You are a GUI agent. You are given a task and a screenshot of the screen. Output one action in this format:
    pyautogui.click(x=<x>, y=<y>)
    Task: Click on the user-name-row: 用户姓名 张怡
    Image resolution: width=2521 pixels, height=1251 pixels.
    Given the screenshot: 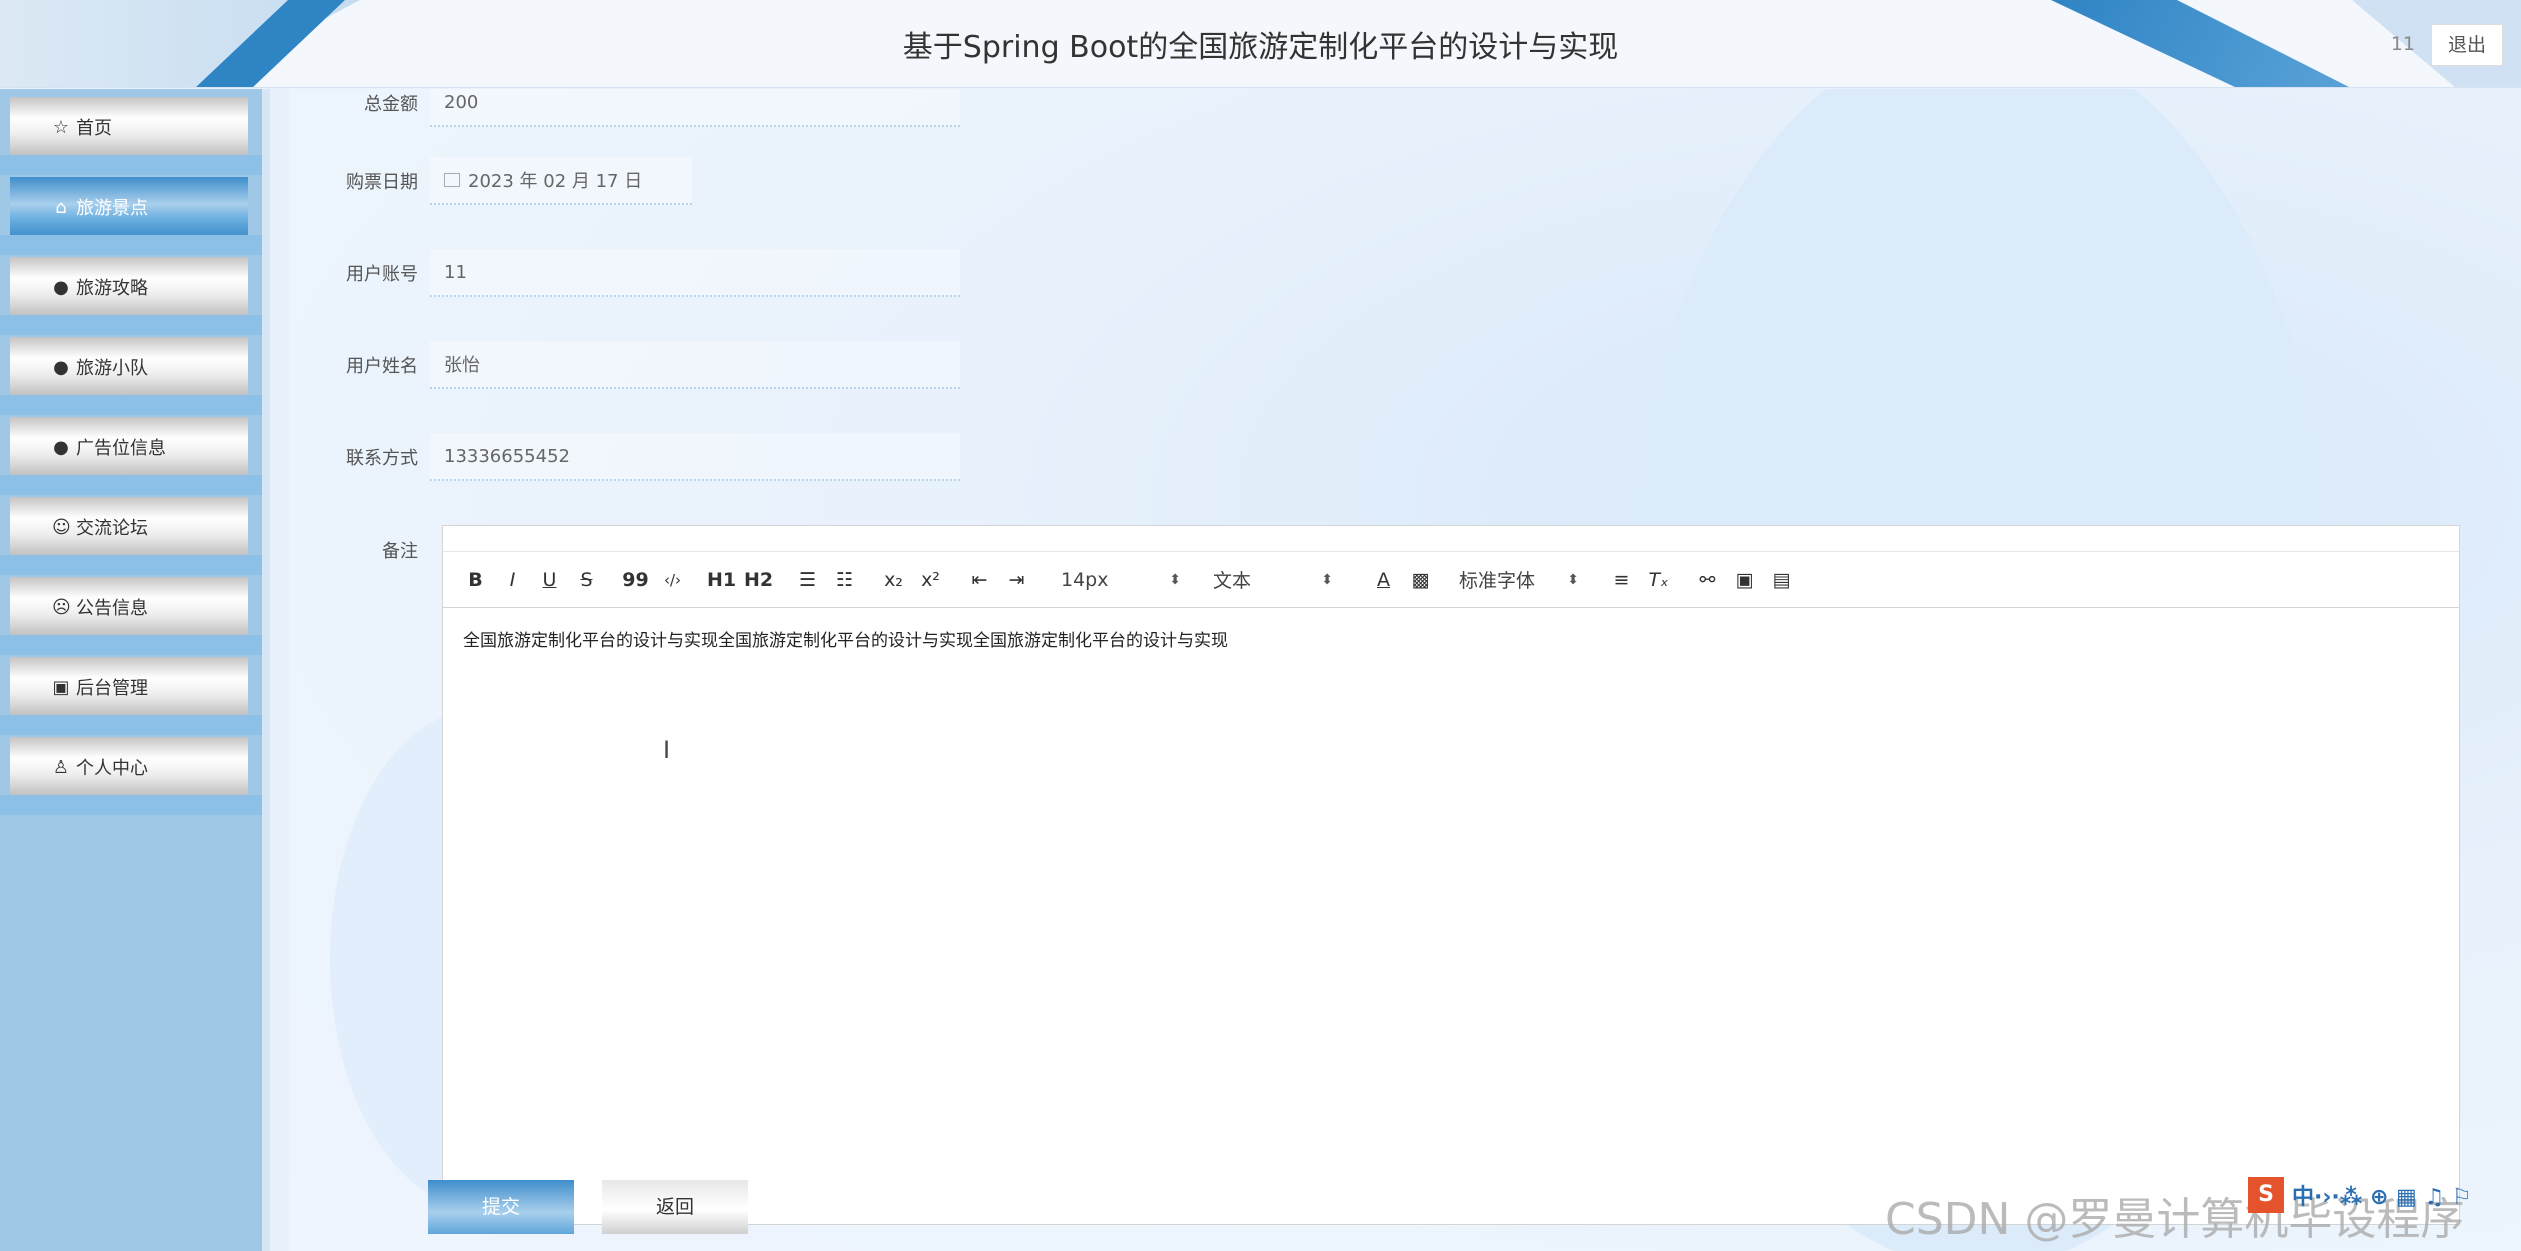 What is the action you would take?
    pyautogui.click(x=625, y=365)
    